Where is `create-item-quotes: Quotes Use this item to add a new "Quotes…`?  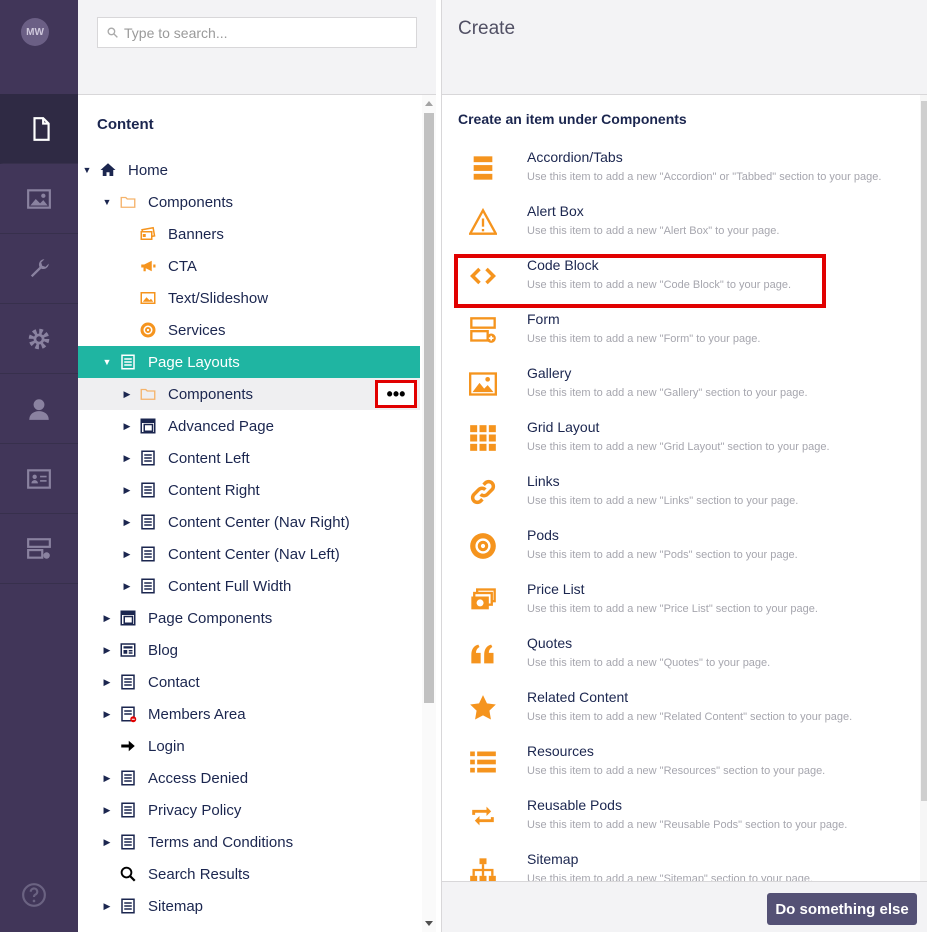 create-item-quotes: Quotes Use this item to add a new "Quotes… is located at coordinates (681, 654).